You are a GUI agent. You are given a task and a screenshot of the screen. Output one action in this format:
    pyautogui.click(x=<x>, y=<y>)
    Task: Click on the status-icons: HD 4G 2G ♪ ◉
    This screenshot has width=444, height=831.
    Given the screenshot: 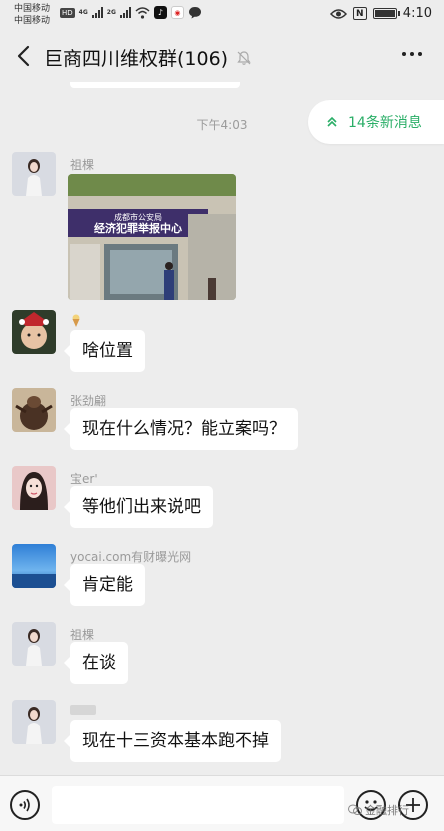 What is the action you would take?
    pyautogui.click(x=131, y=12)
    